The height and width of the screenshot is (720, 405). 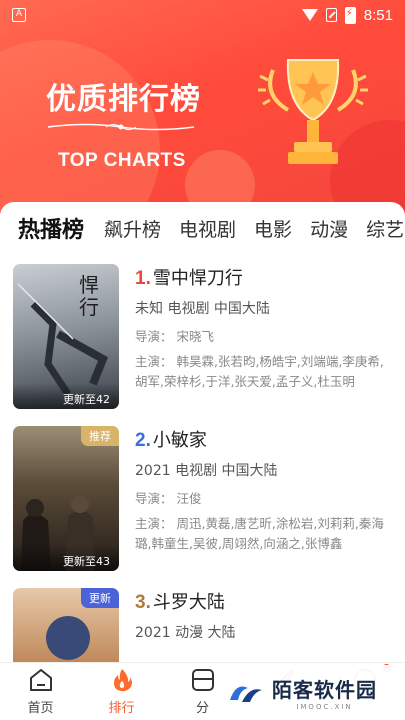 I want to click on item-title: 2. 小敏家, so click(x=261, y=441).